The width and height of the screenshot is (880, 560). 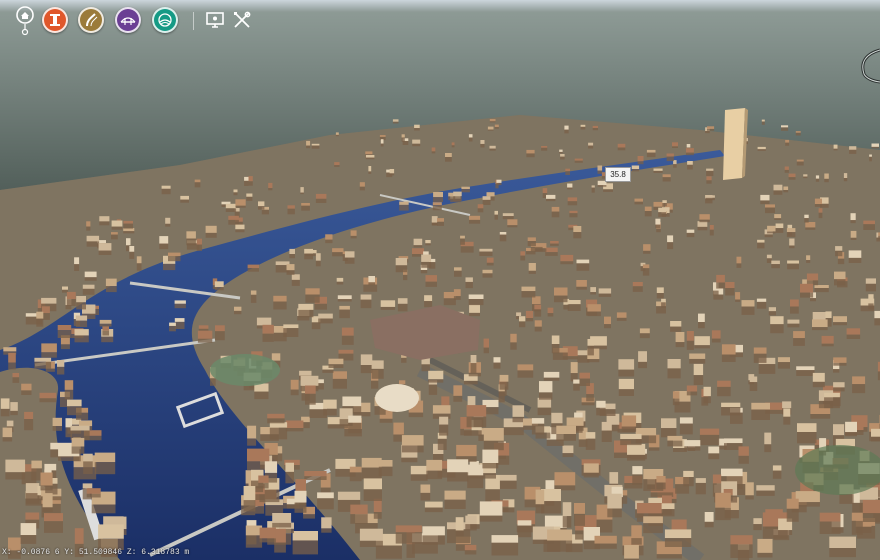 What do you see at coordinates (128, 20) in the screenshot?
I see `bridge-layer-button` at bounding box center [128, 20].